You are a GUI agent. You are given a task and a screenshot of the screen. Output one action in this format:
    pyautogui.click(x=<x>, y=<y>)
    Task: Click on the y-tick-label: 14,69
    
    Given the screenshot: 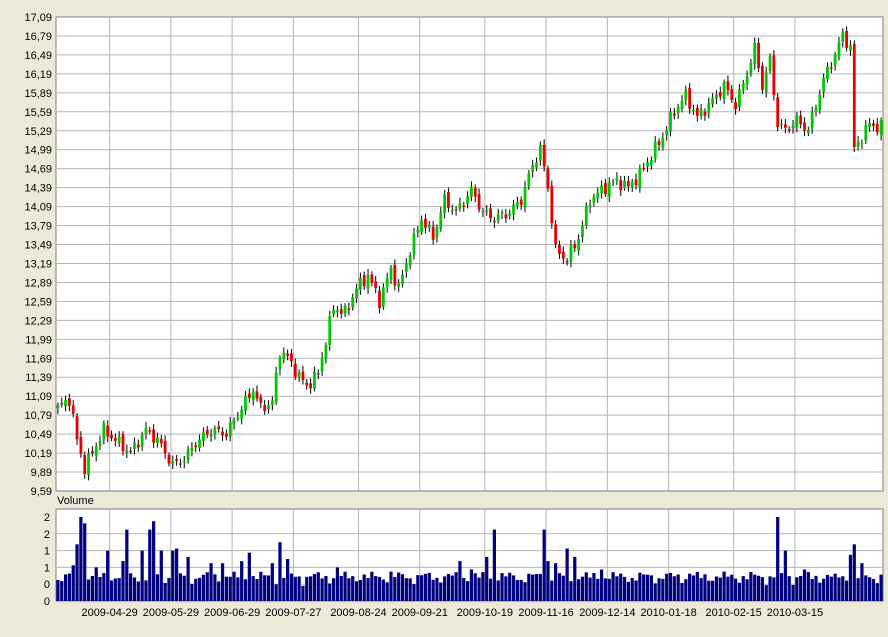 What is the action you would take?
    pyautogui.click(x=38, y=170)
    